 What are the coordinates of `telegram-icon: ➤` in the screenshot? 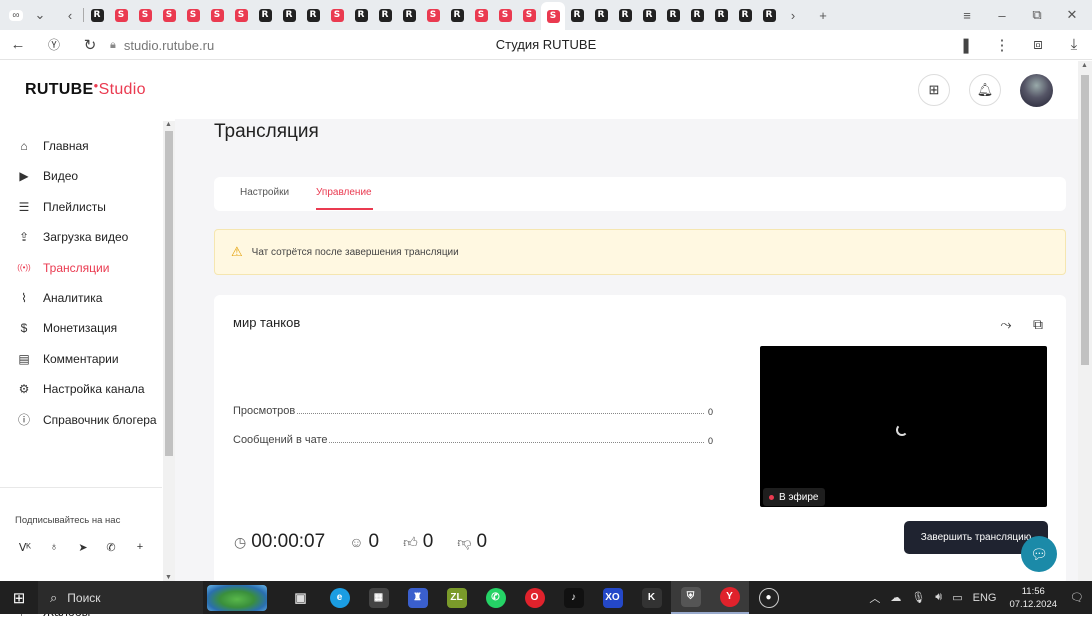 It's located at (83, 547).